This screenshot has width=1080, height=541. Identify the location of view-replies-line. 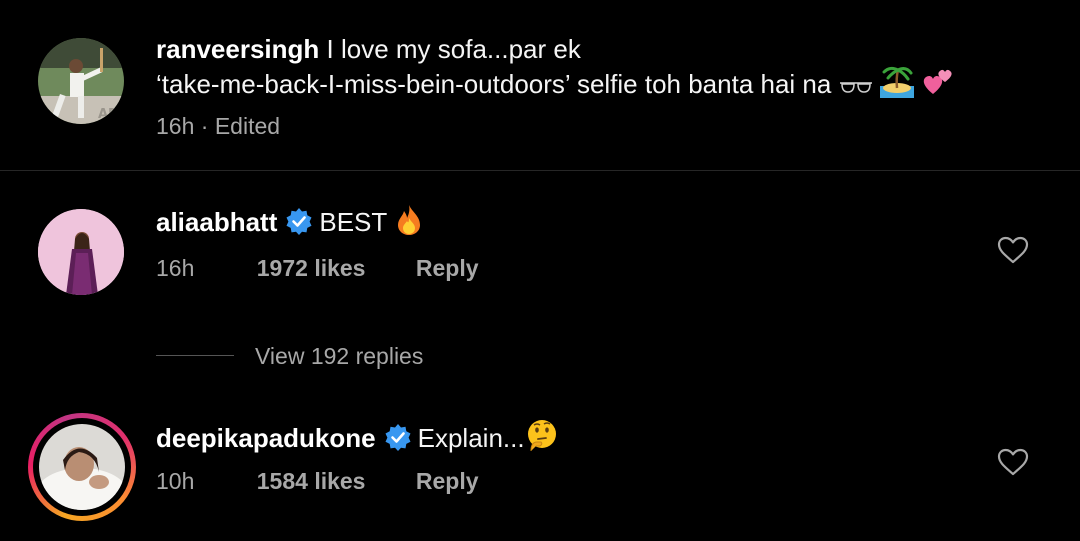
(195, 355).